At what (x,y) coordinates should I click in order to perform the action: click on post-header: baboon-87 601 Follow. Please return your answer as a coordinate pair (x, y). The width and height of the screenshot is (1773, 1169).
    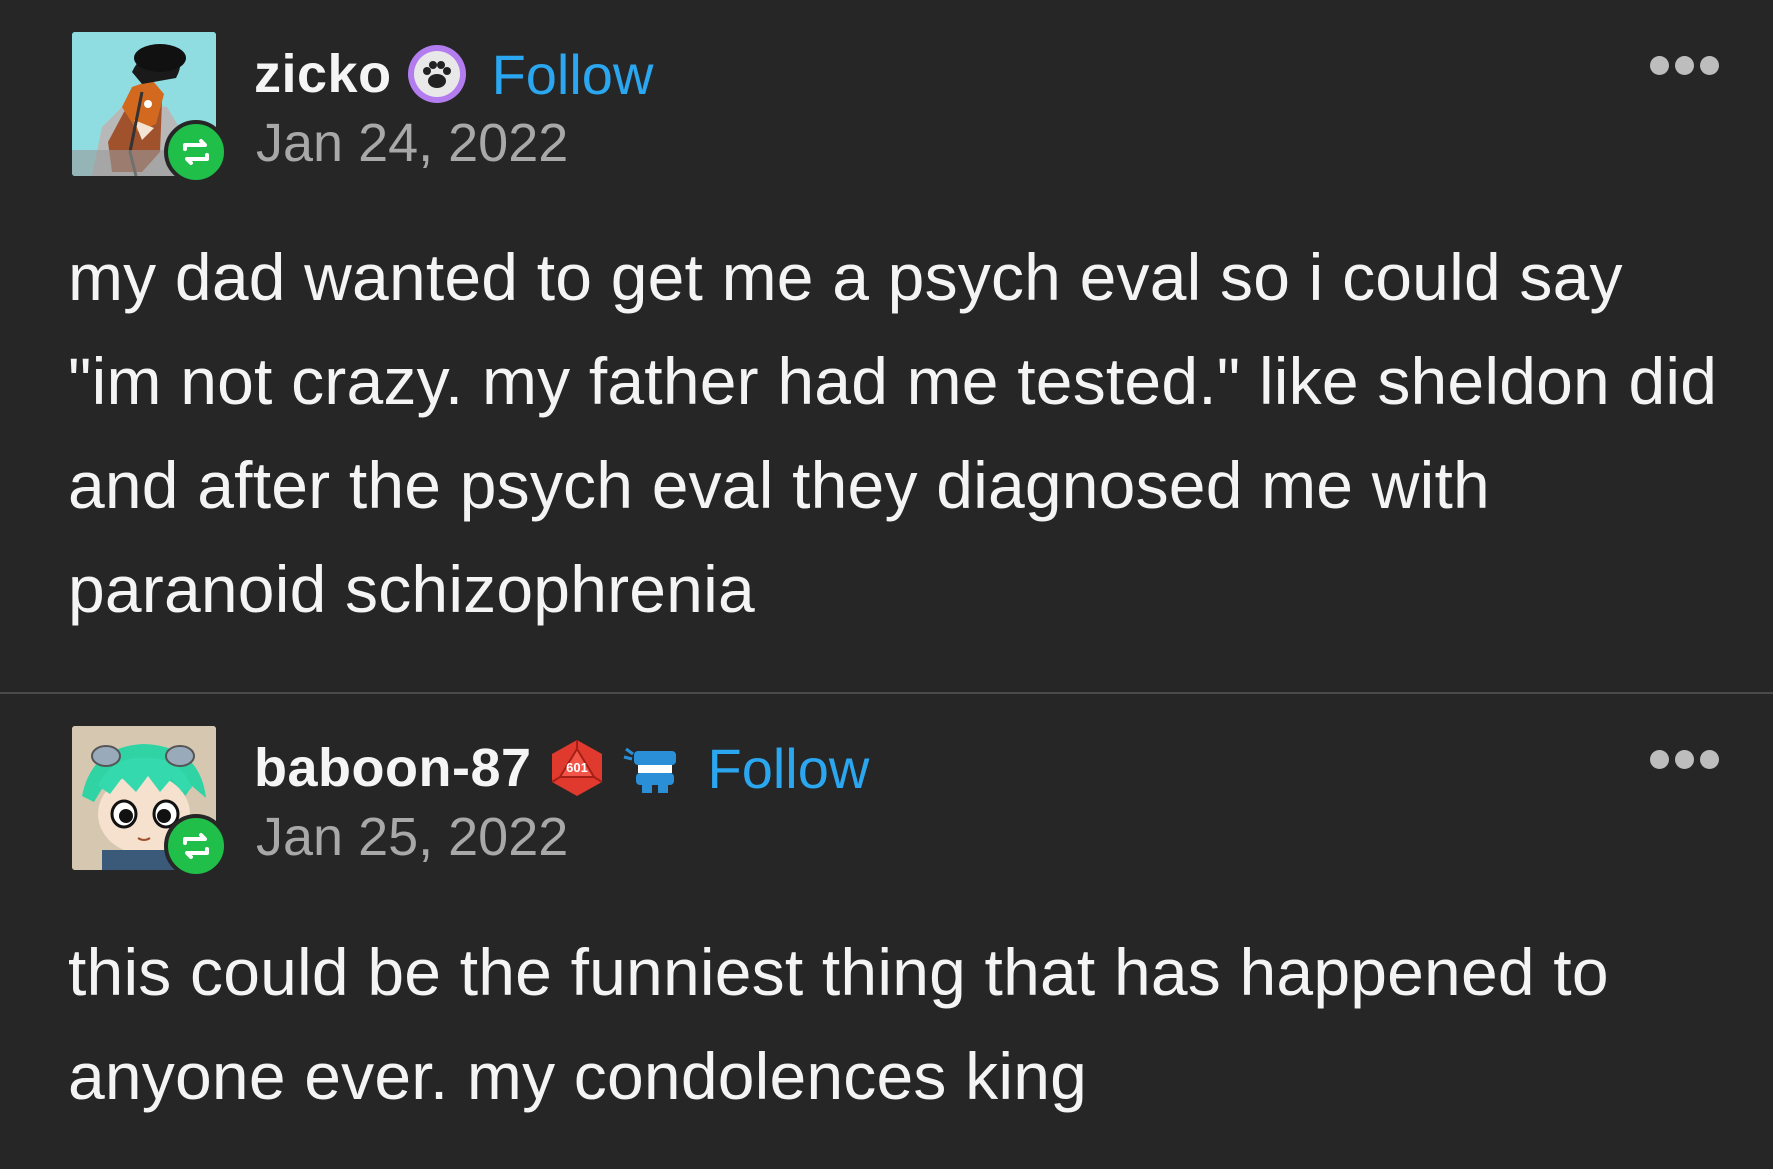
    Looking at the image, I should click on (561, 768).